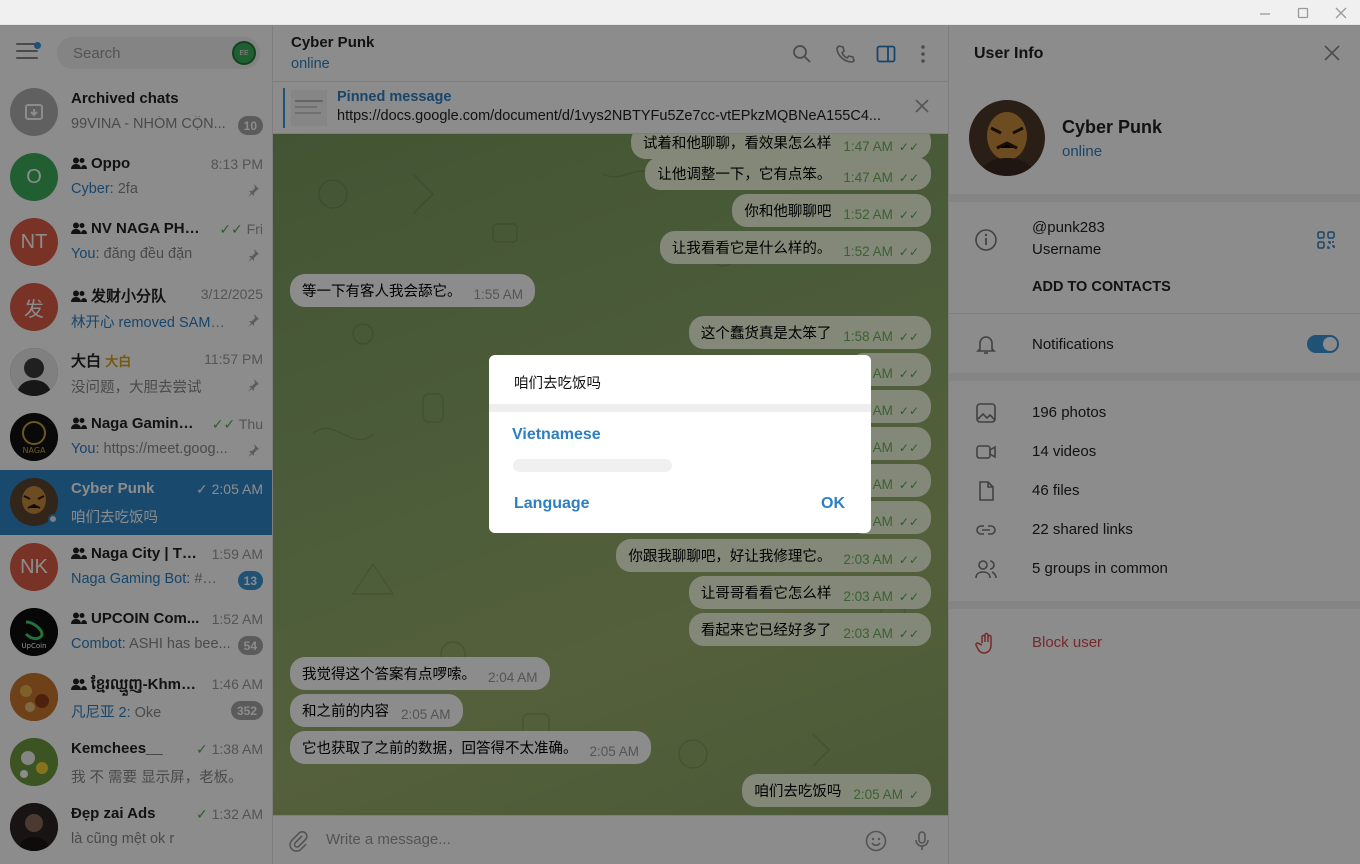 This screenshot has width=1360, height=864. Describe the element at coordinates (680, 444) in the screenshot. I see `translate-dialog: 咱们去吃饭吗 Vietnamese Language OK` at that location.